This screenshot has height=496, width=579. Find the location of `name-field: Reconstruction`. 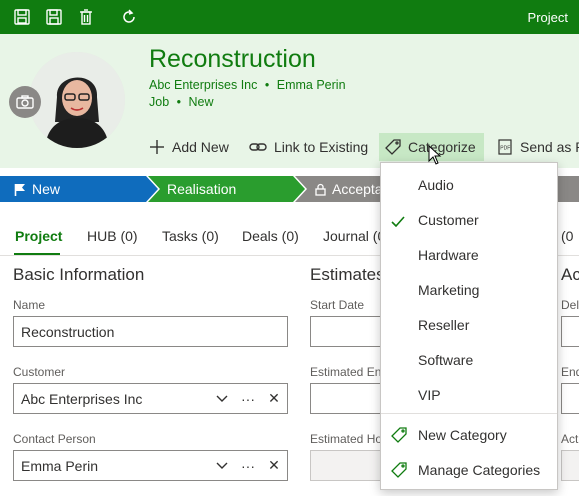

name-field: Reconstruction is located at coordinates (150, 331).